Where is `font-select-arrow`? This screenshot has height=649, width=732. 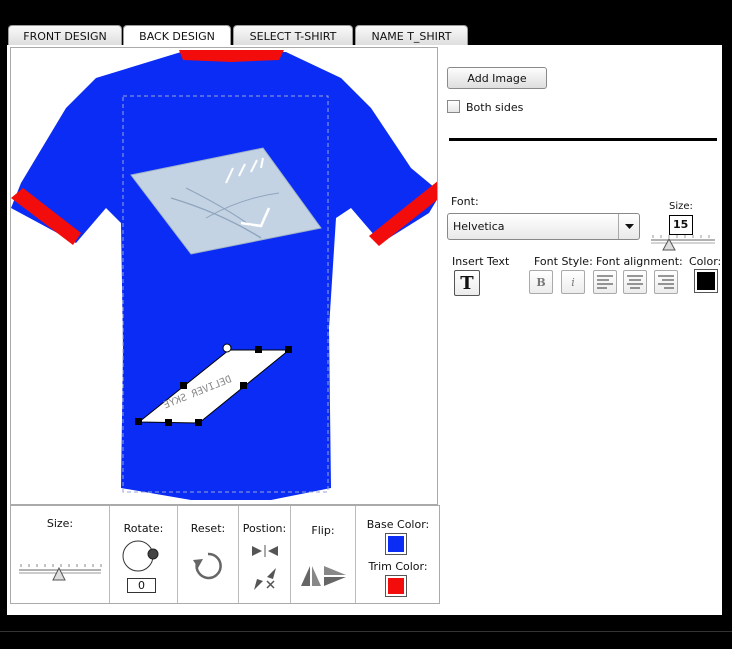
font-select-arrow is located at coordinates (628, 226).